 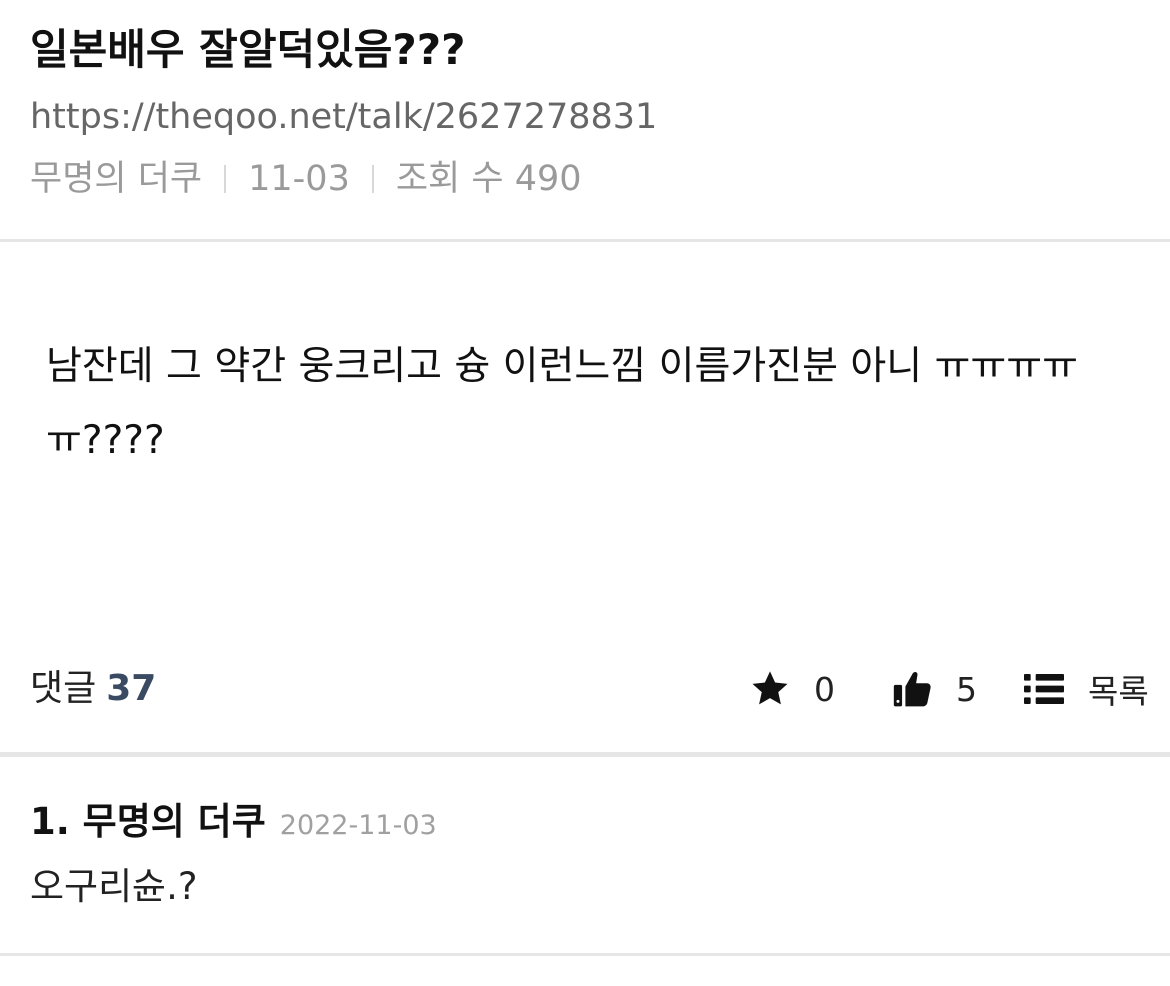 I want to click on action-bar: 댓글 37 0 5 목록, so click(x=585, y=688).